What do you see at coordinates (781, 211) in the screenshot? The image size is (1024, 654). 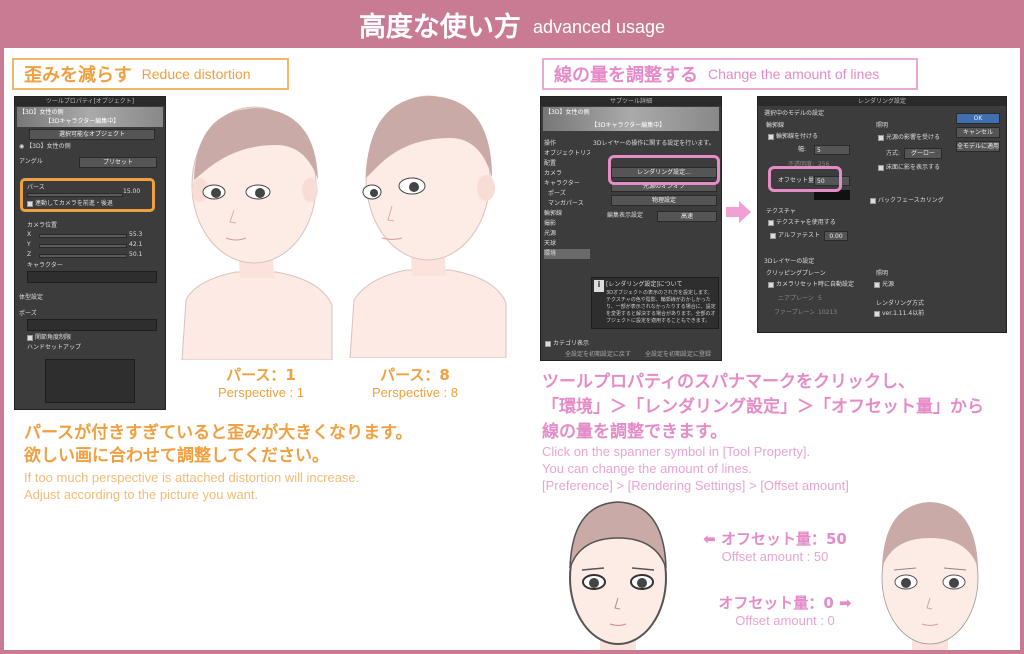 I see `texture-group-label: テクスチャ` at bounding box center [781, 211].